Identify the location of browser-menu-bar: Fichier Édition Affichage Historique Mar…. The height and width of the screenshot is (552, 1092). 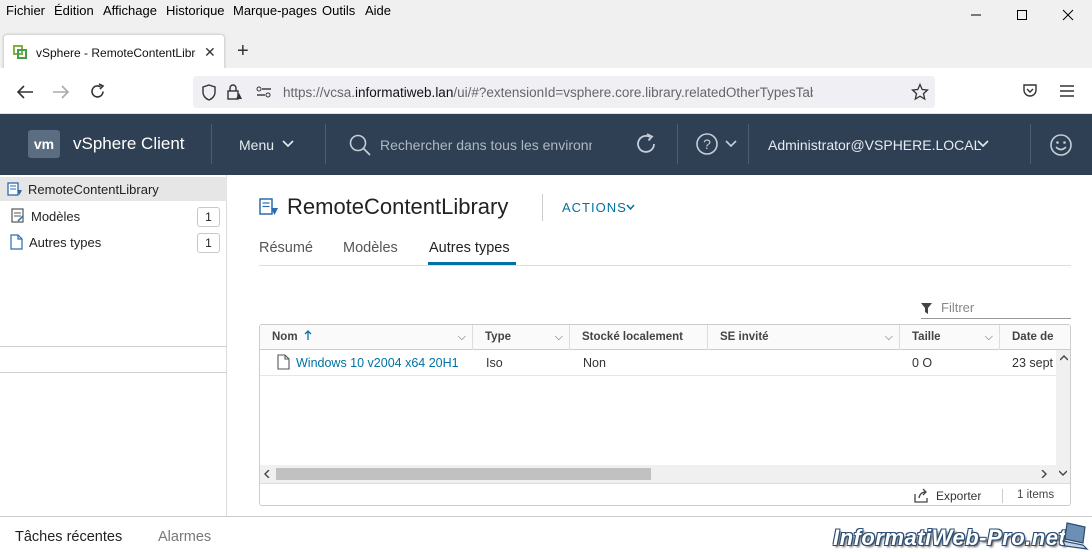
(546, 11).